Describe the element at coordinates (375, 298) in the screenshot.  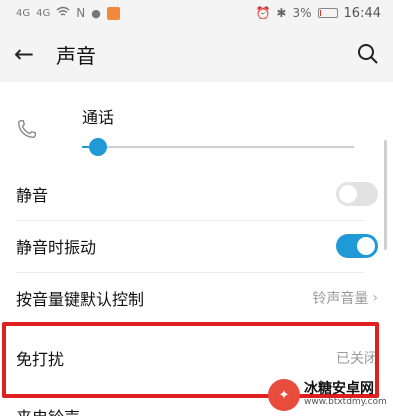
I see `chevron-right-icon: ›` at that location.